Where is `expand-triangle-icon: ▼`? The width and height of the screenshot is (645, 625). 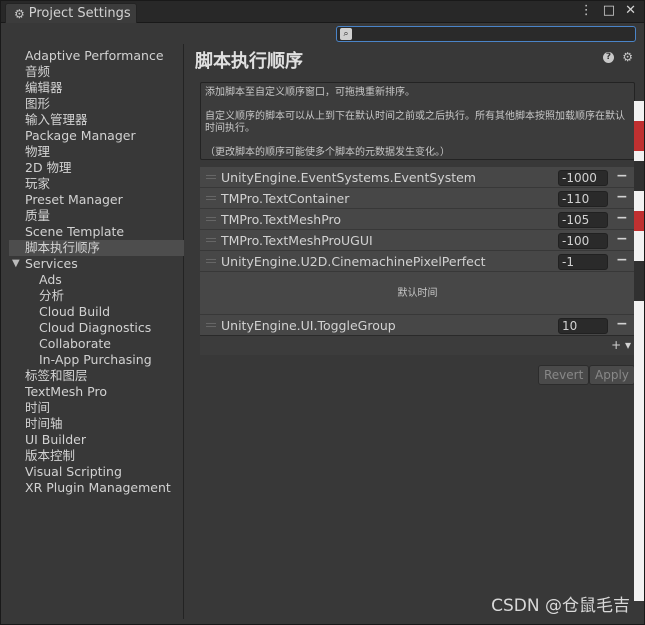
expand-triangle-icon: ▼ is located at coordinates (16, 264).